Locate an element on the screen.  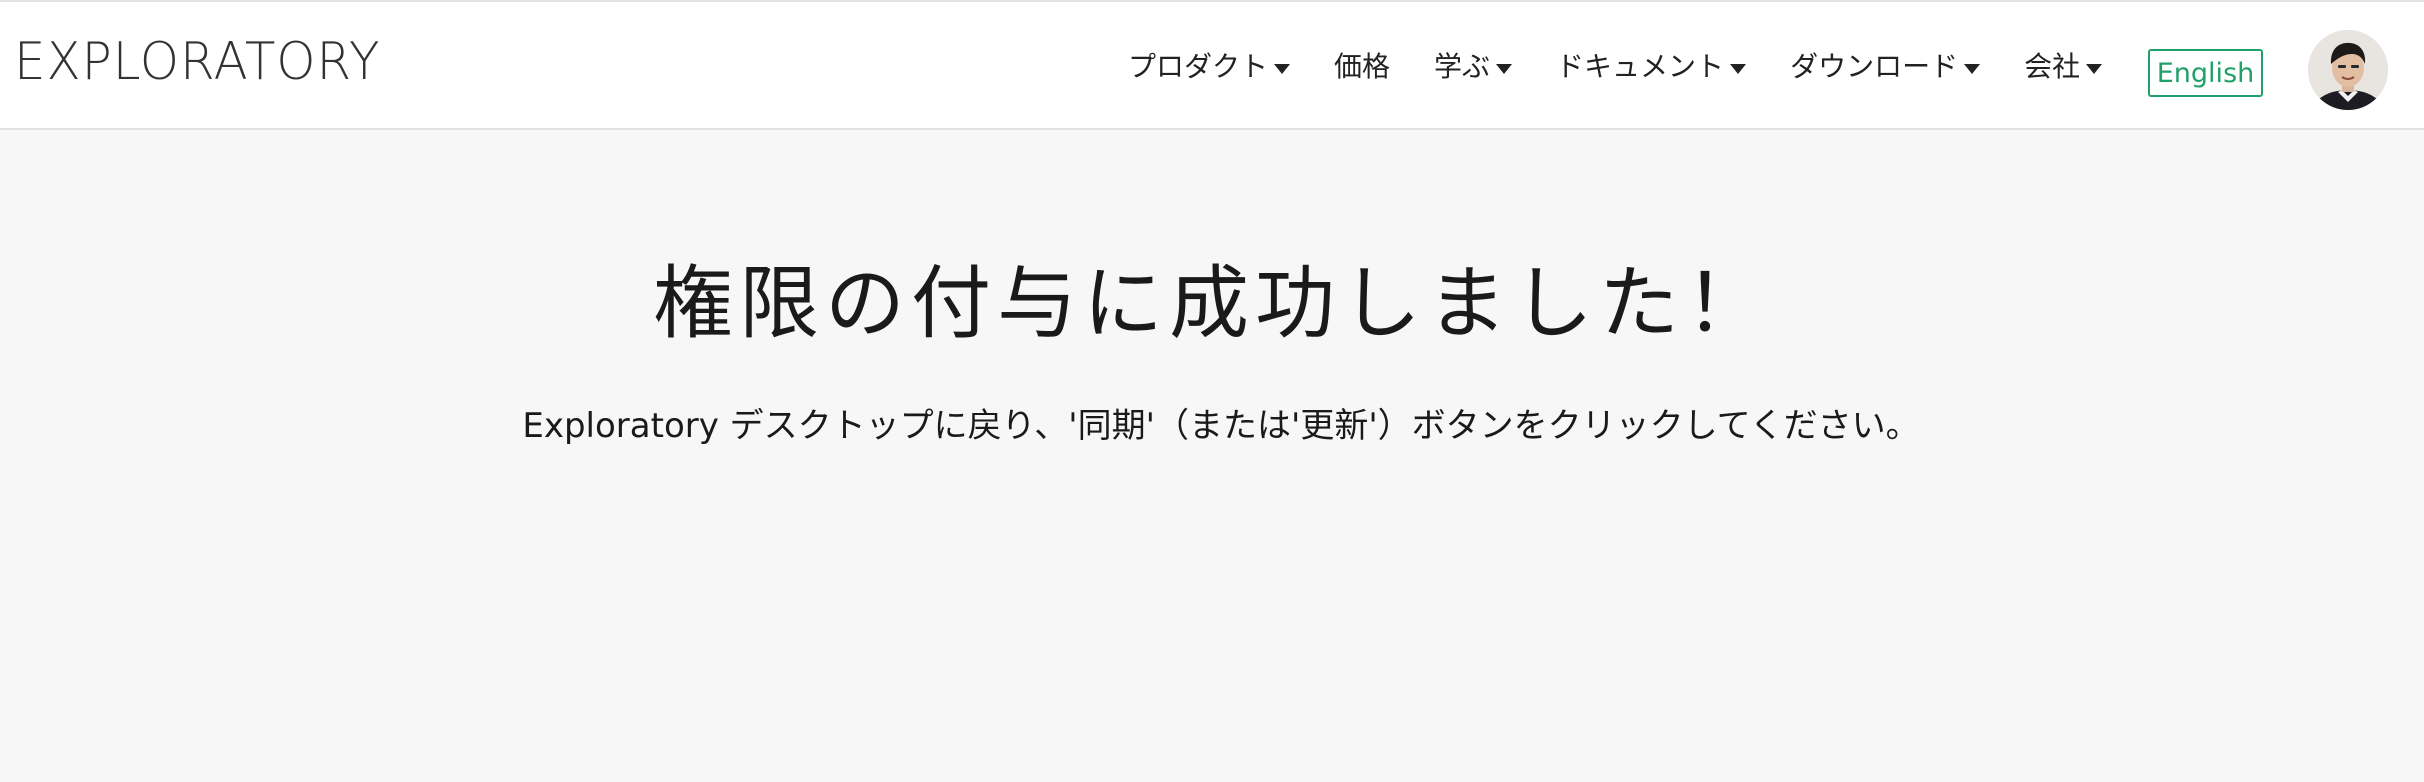
nav-item-product: プロダクト is located at coordinates (1209, 66).